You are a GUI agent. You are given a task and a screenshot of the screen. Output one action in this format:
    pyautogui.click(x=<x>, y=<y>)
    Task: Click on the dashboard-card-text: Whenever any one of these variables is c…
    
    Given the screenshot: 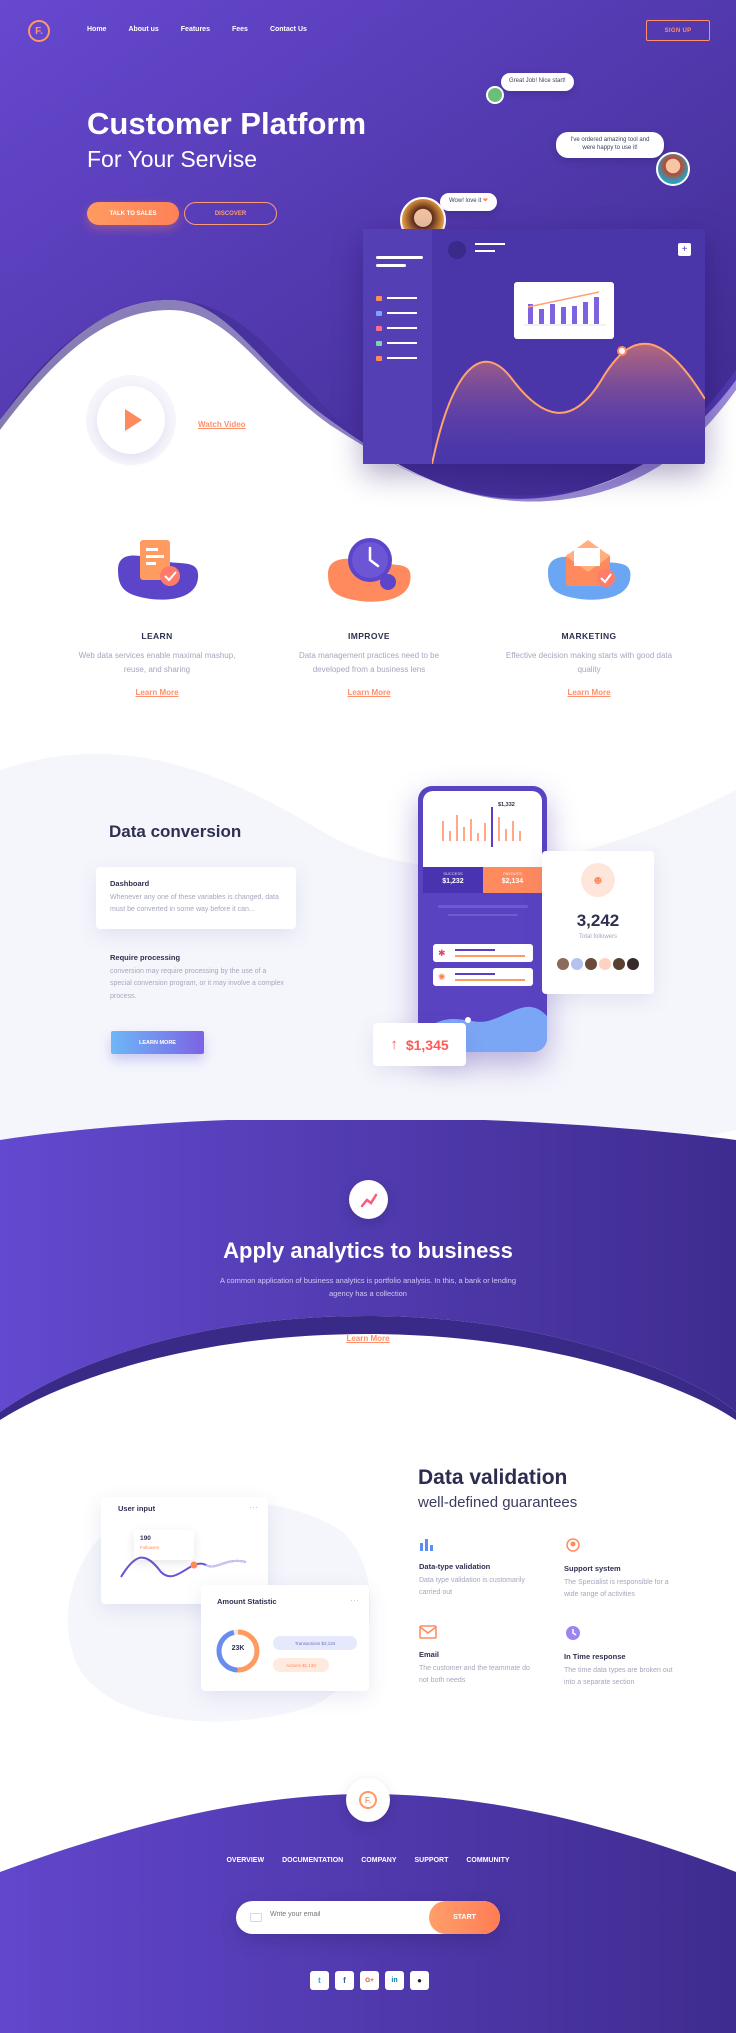 What is the action you would take?
    pyautogui.click(x=194, y=904)
    